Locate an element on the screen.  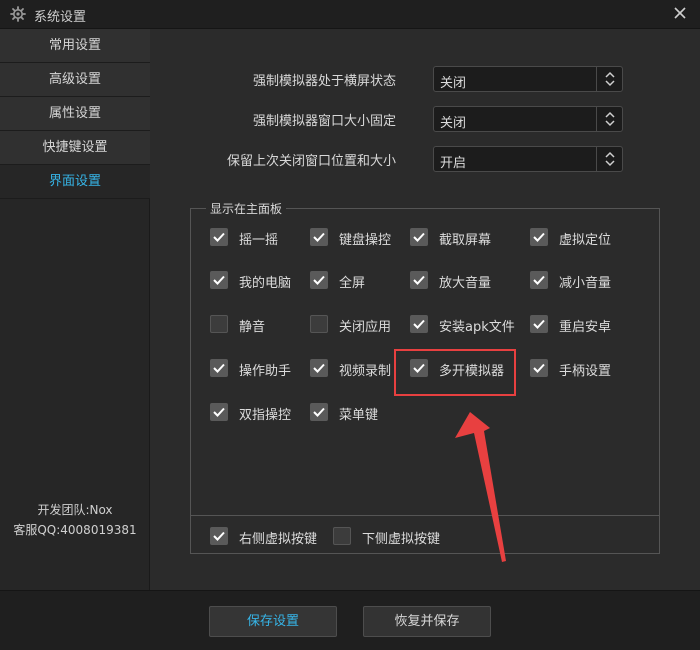
setting-label-landscape: 强制模拟器处于横屏状态 is located at coordinates (324, 81).